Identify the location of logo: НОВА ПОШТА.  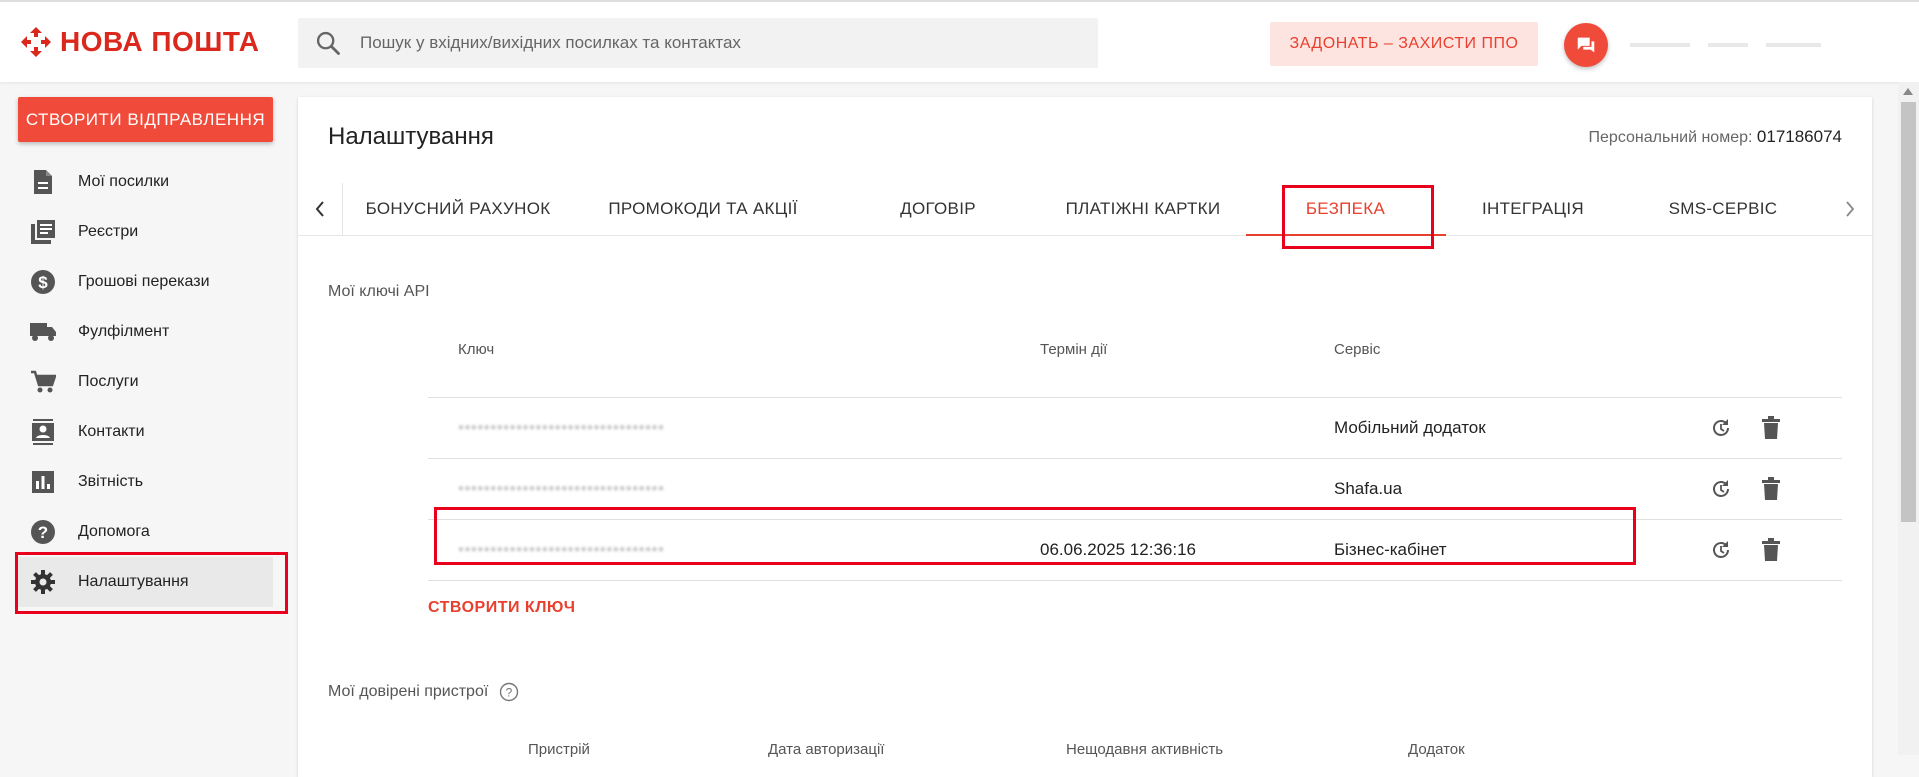
(139, 42).